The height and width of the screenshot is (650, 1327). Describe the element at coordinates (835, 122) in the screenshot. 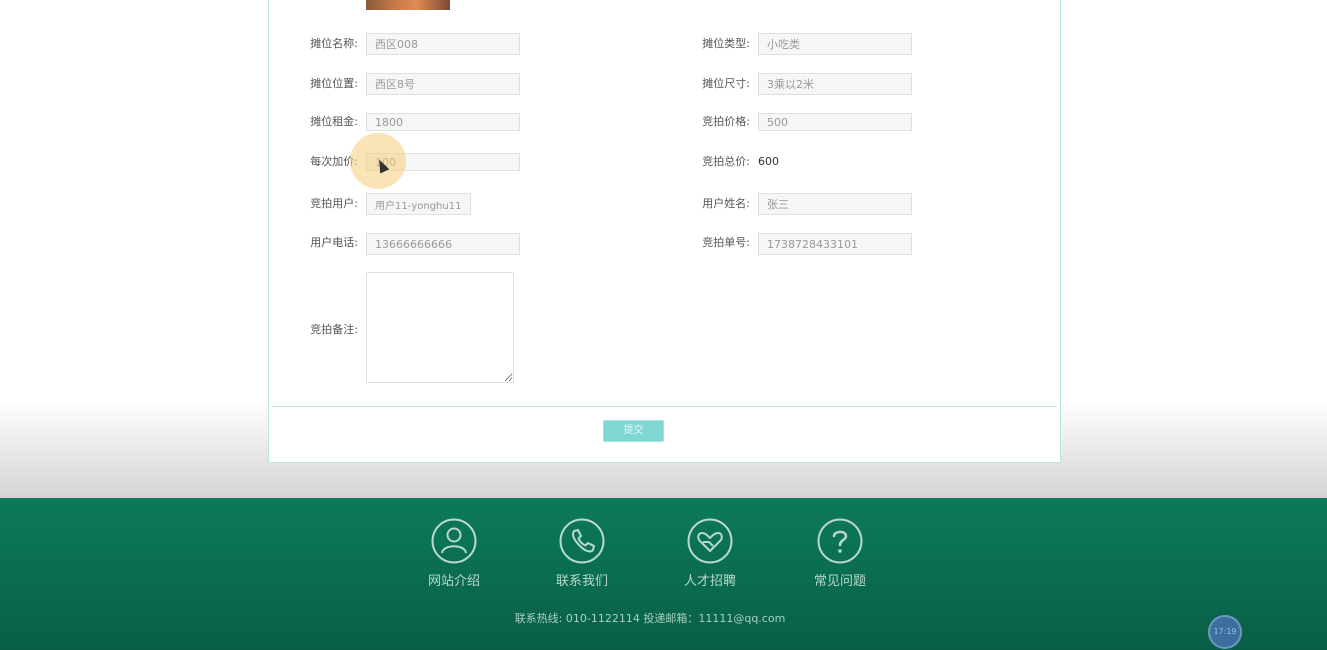

I see `bid-price-input` at that location.